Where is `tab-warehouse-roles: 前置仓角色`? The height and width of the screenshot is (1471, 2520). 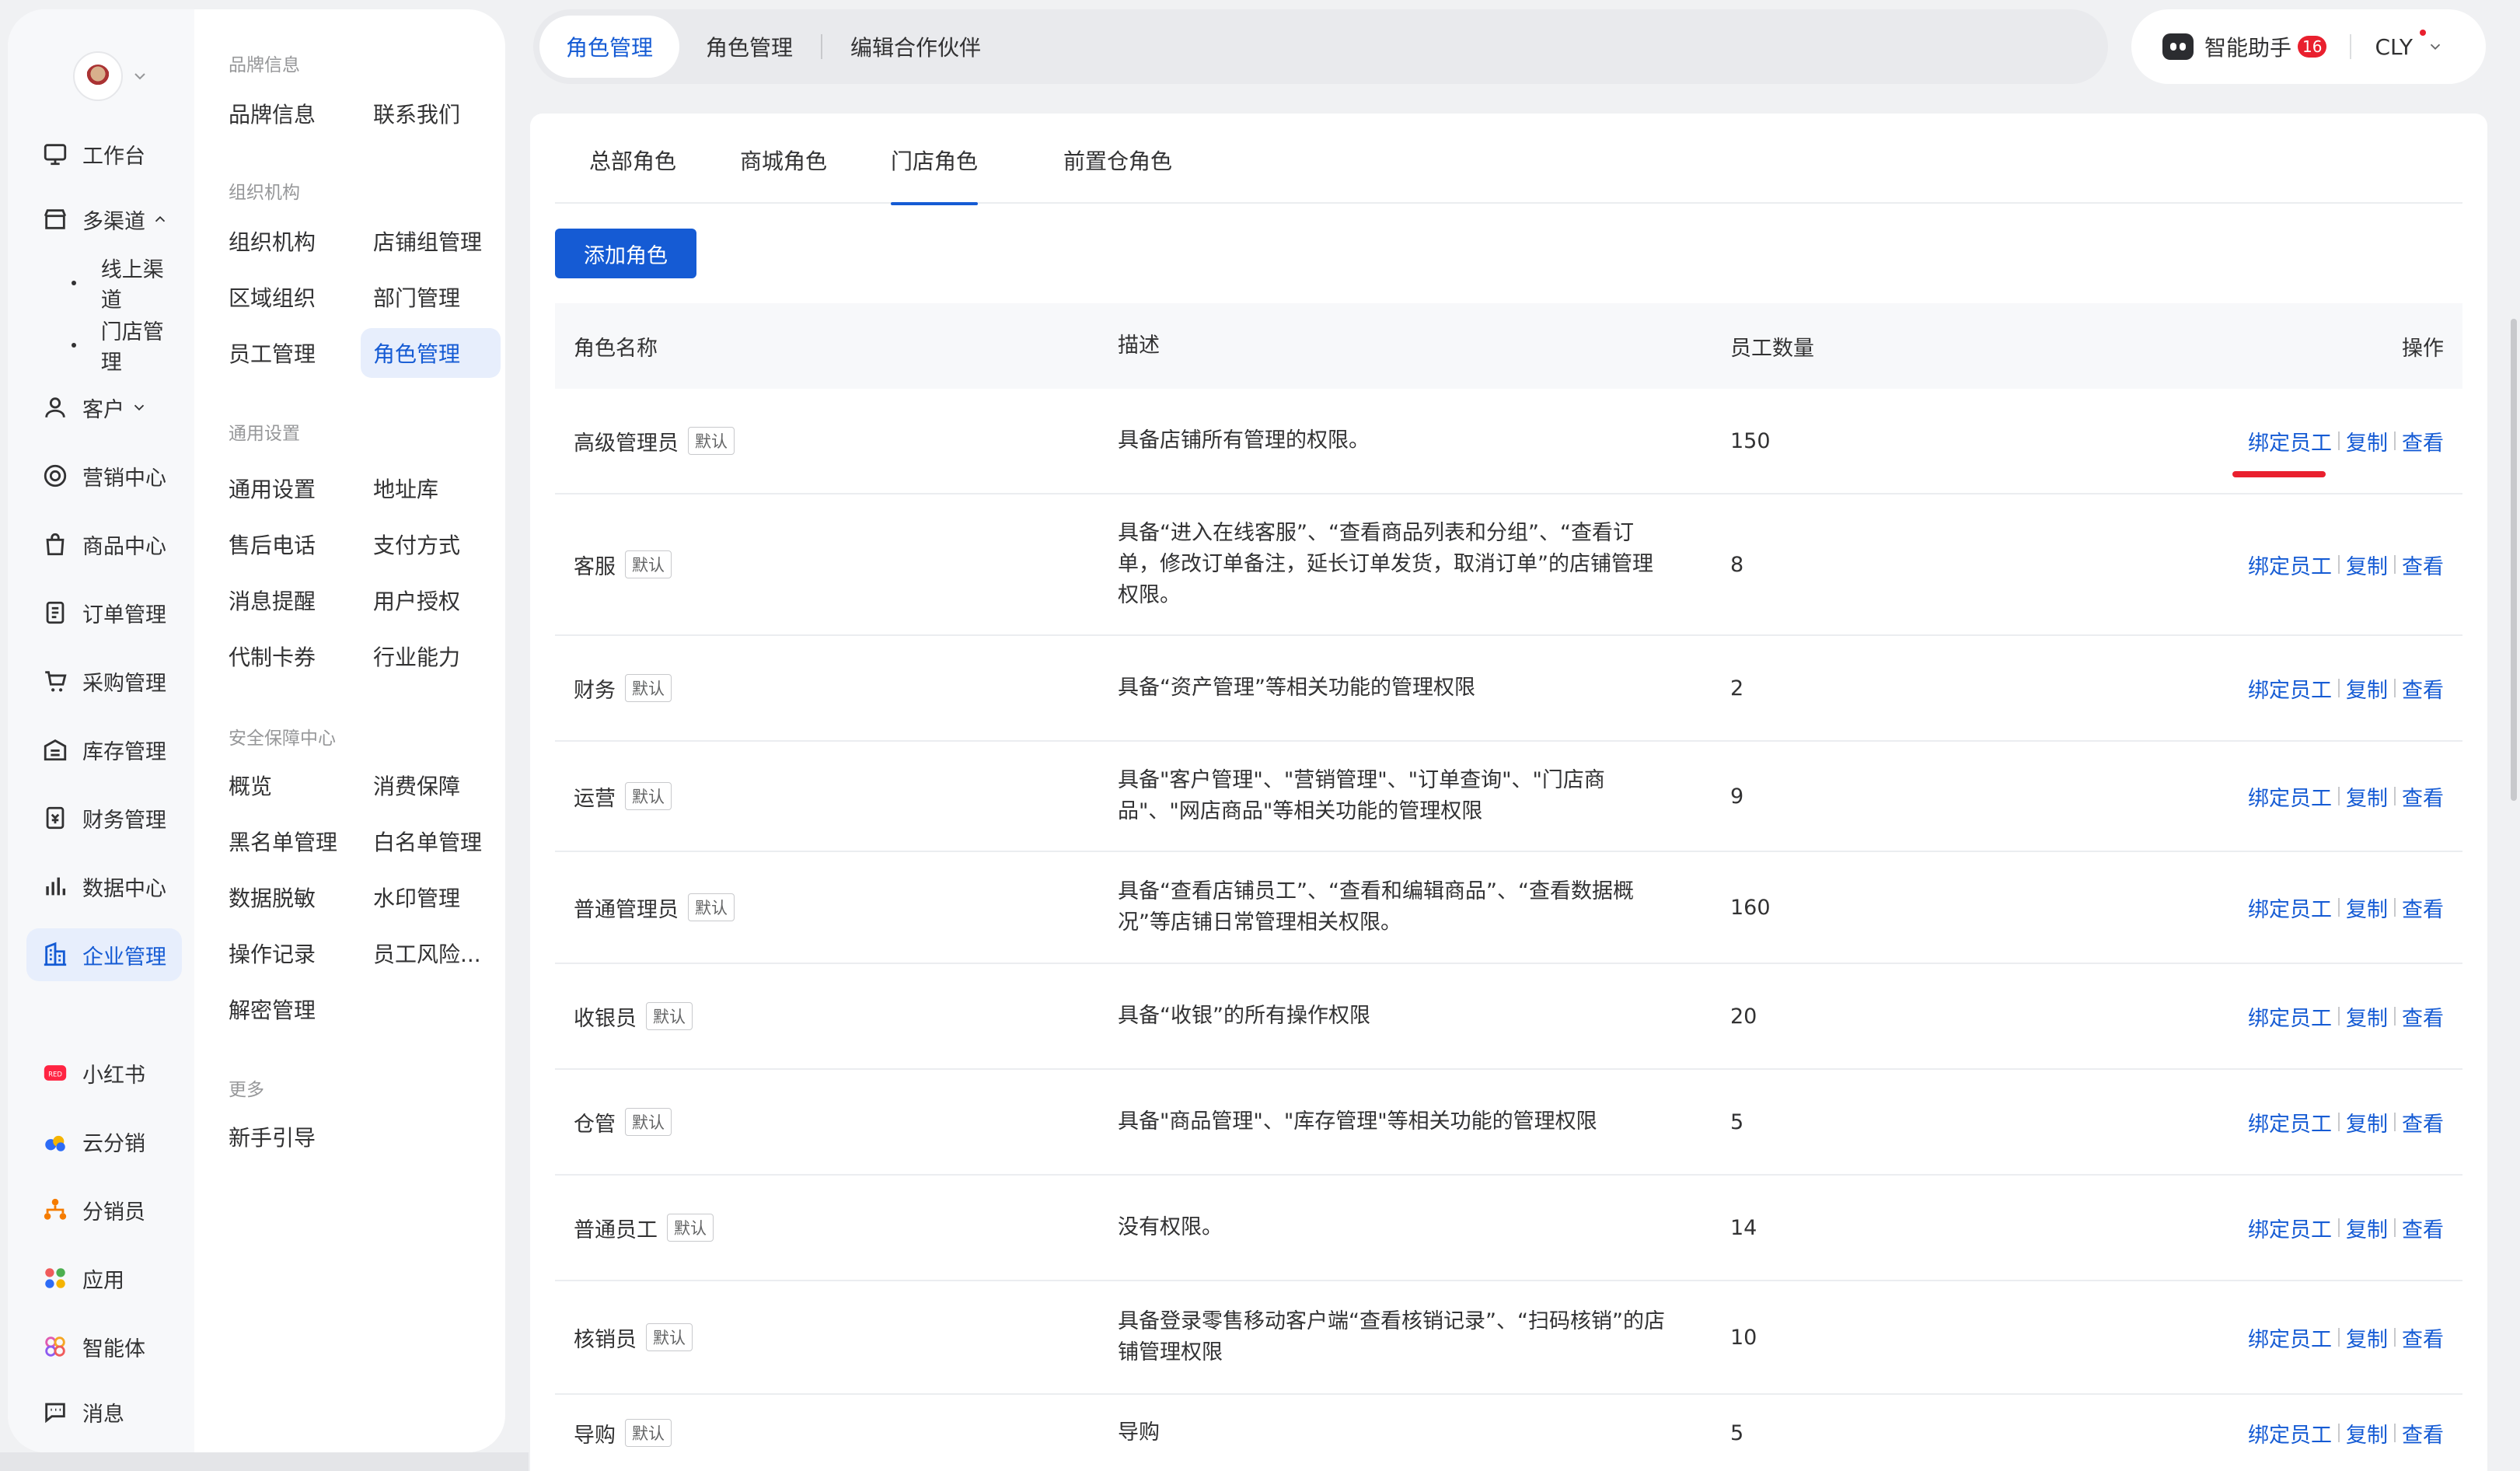 tab-warehouse-roles: 前置仓角色 is located at coordinates (1118, 174).